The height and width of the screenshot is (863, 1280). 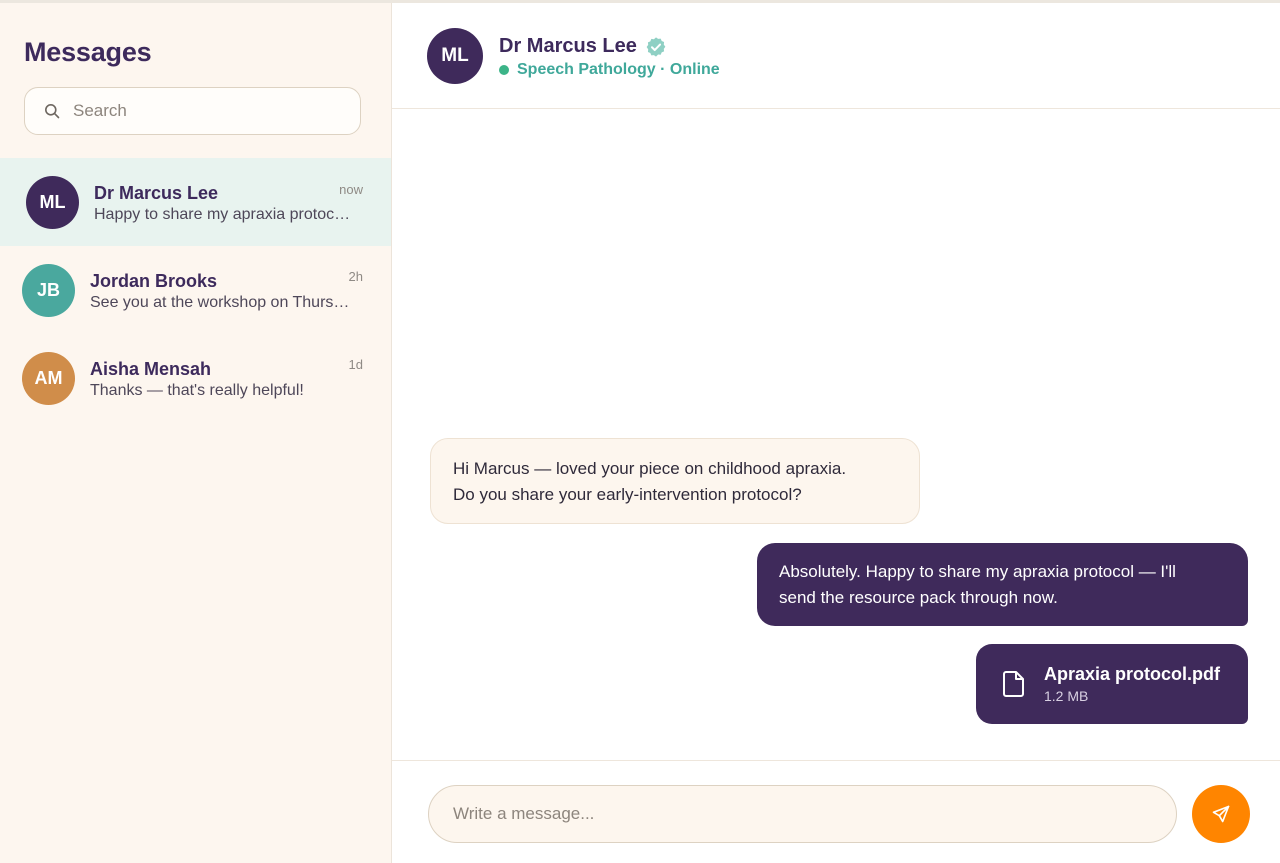 What do you see at coordinates (154, 281) in the screenshot?
I see `conversation-name: Jordan Brooks` at bounding box center [154, 281].